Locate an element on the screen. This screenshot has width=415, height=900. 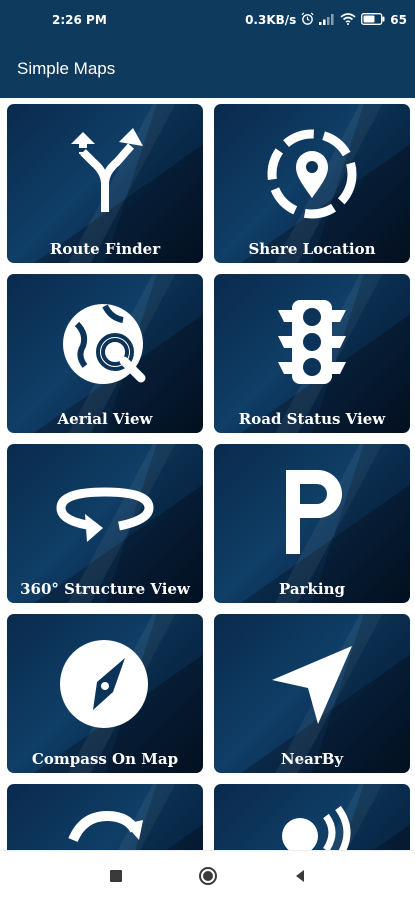
wifi-icon is located at coordinates (348, 20).